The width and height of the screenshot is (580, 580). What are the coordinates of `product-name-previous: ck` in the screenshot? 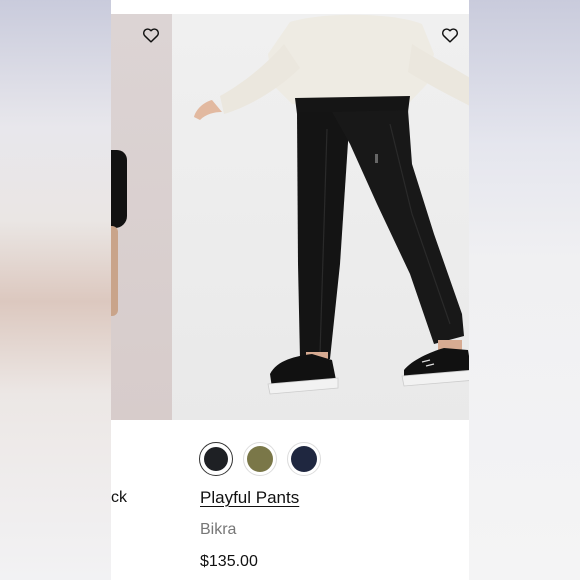 It's located at (119, 498).